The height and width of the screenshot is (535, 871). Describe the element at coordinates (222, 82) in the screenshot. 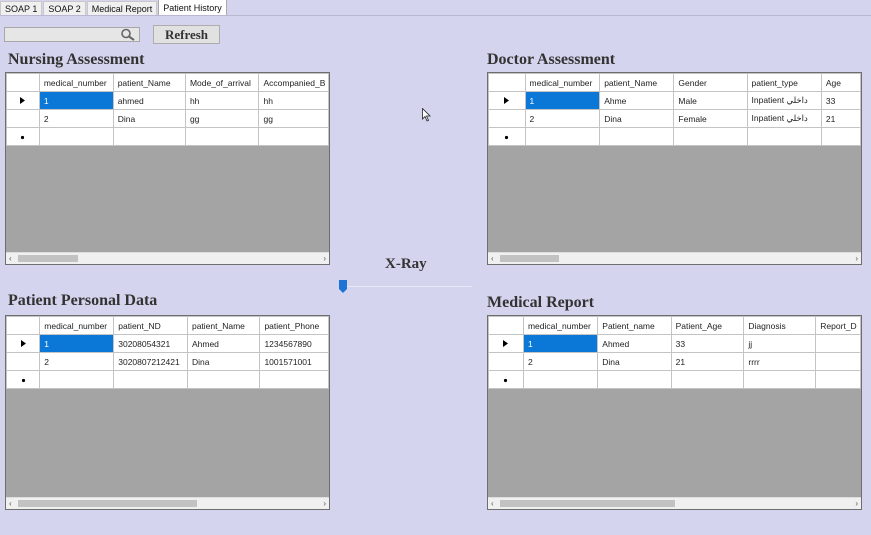

I see `column-header: Mode_of_arrival` at that location.